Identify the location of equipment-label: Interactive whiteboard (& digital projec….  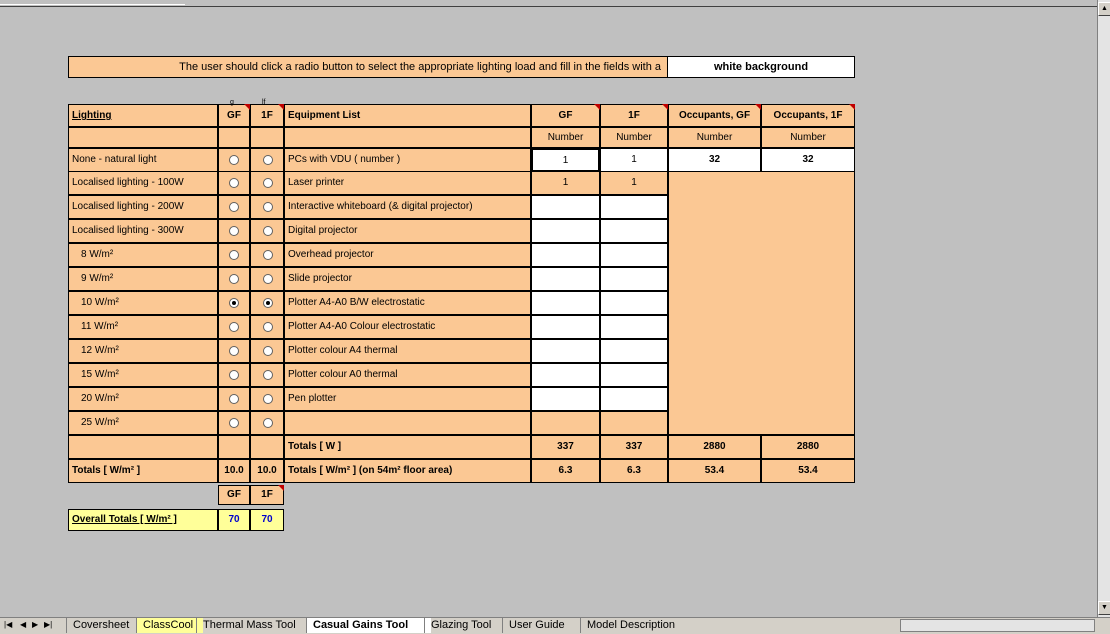
(407, 207).